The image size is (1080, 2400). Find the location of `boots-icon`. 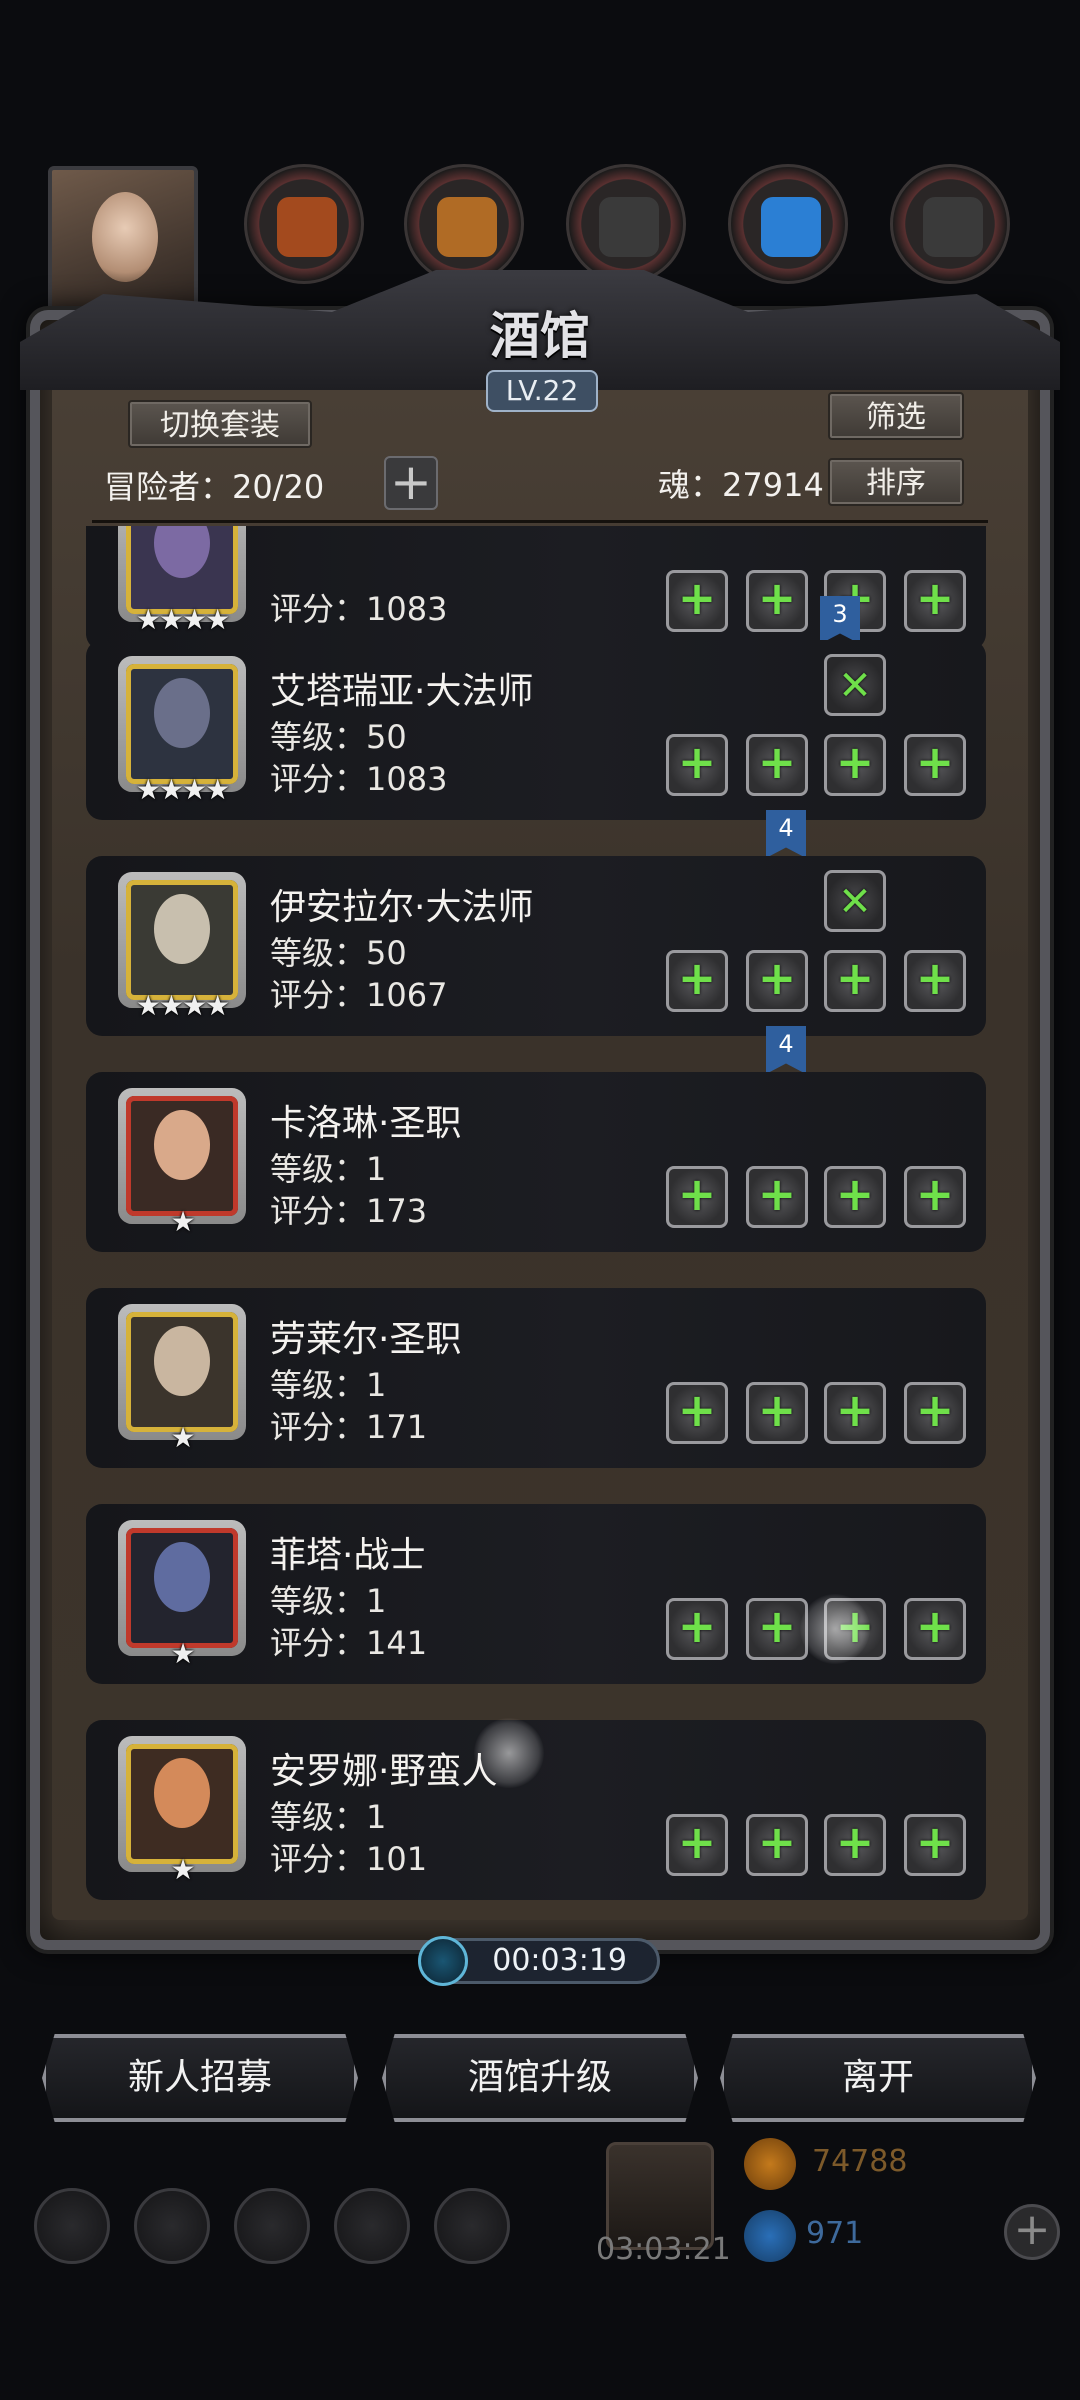

boots-icon is located at coordinates (307, 227).